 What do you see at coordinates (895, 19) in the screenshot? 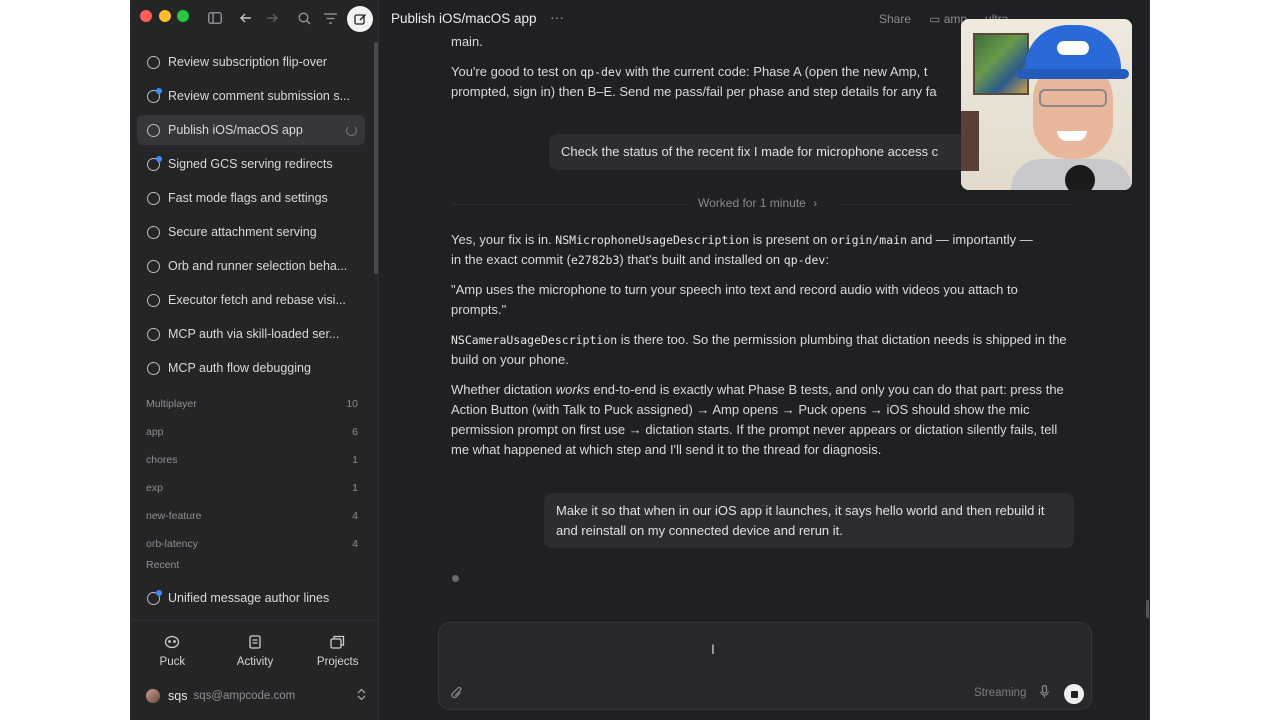
I see `share-button: Share` at bounding box center [895, 19].